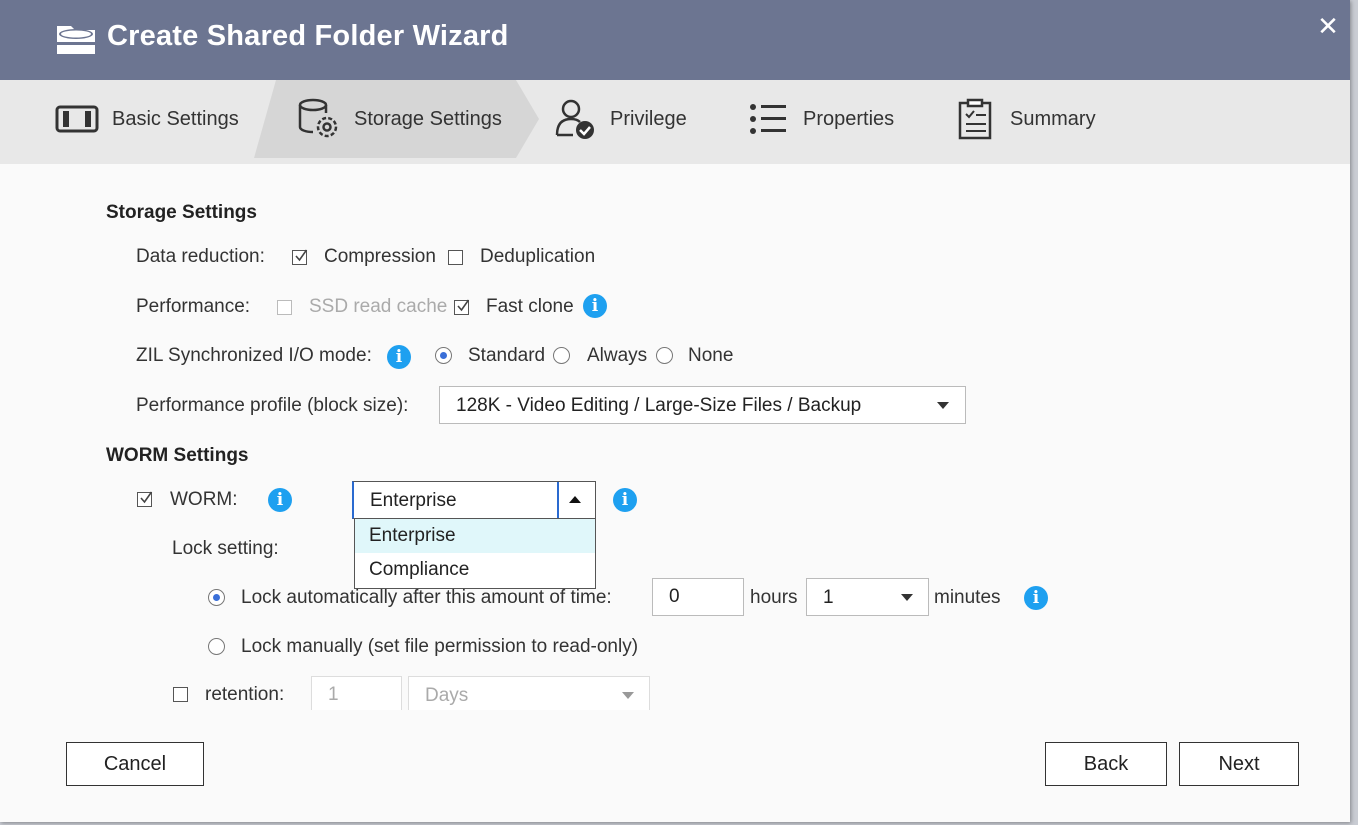 The height and width of the screenshot is (825, 1358). I want to click on zil-standard-label: Standard, so click(507, 355).